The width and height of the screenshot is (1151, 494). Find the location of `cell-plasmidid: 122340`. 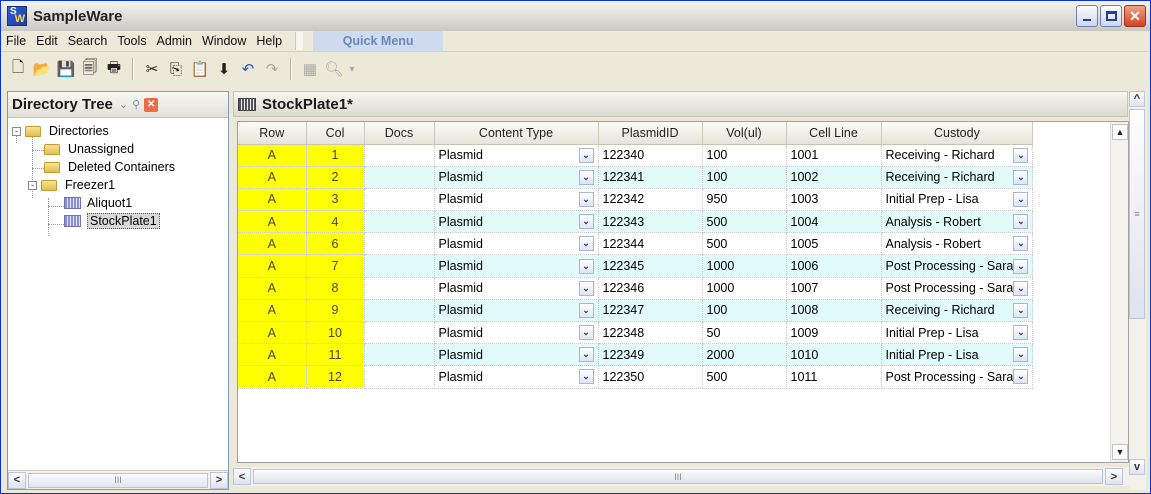

cell-plasmidid: 122340 is located at coordinates (650, 155).